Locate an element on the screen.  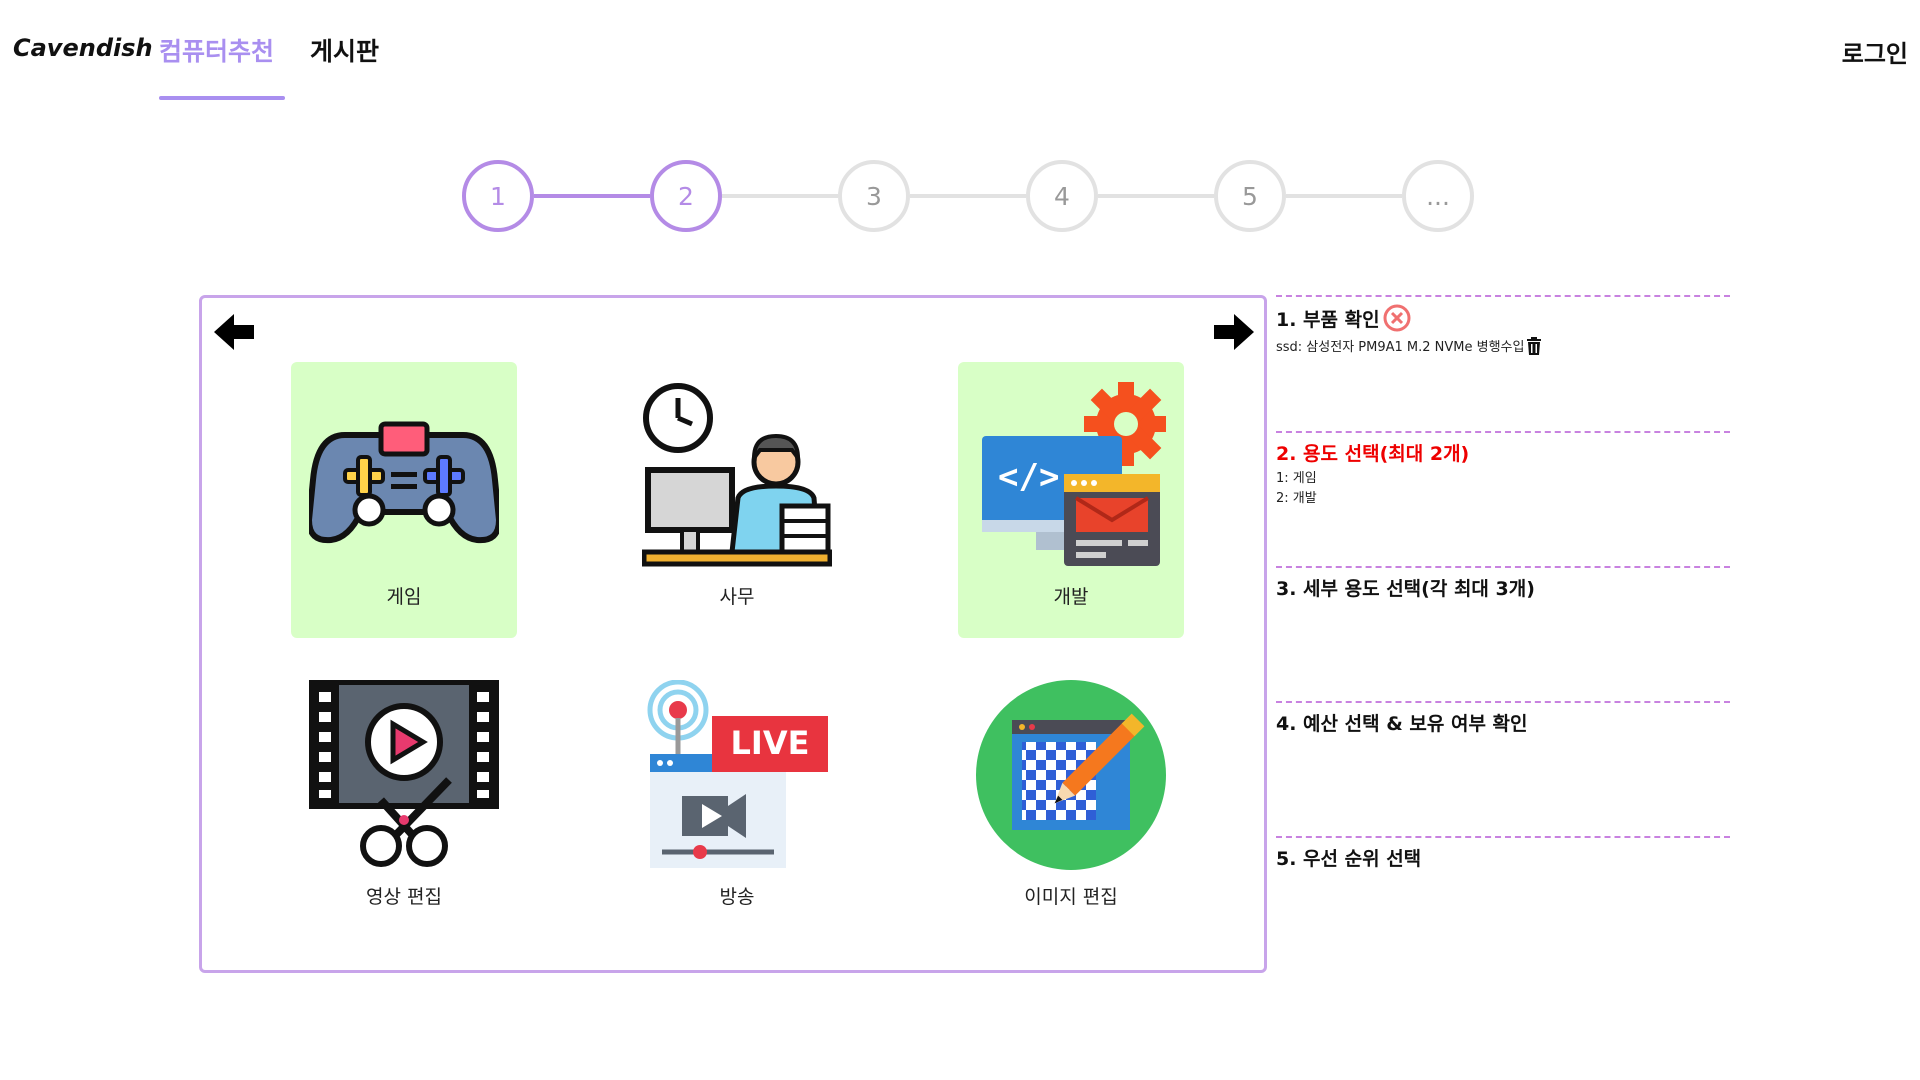
trash-icon is located at coordinates (1534, 345).